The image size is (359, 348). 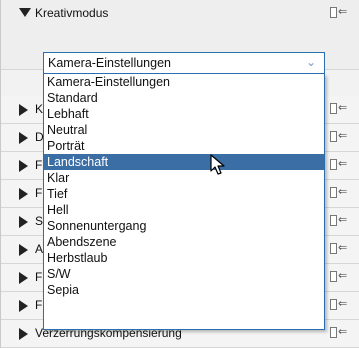 What do you see at coordinates (184, 274) in the screenshot?
I see `dropdown-option: S/W` at bounding box center [184, 274].